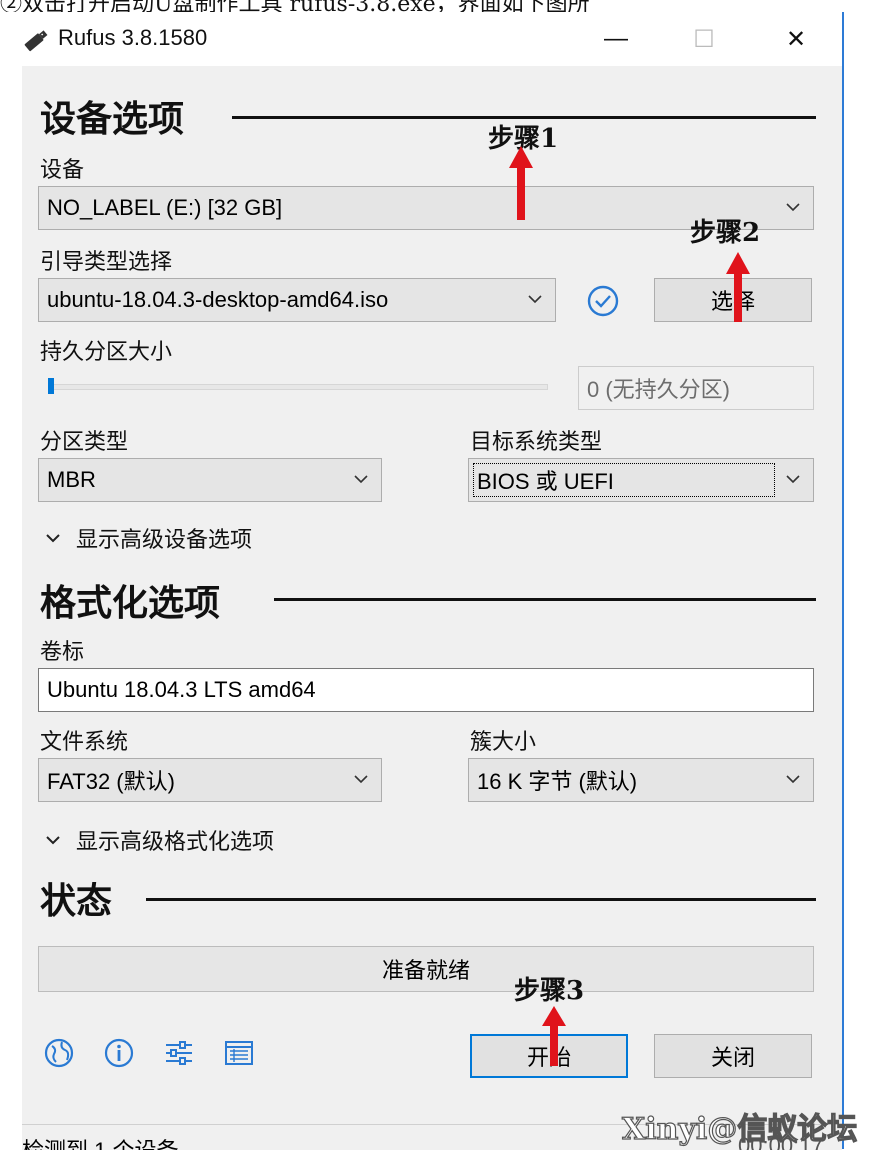 This screenshot has width=873, height=1150. Describe the element at coordinates (119, 1053) in the screenshot. I see `info-icon` at that location.